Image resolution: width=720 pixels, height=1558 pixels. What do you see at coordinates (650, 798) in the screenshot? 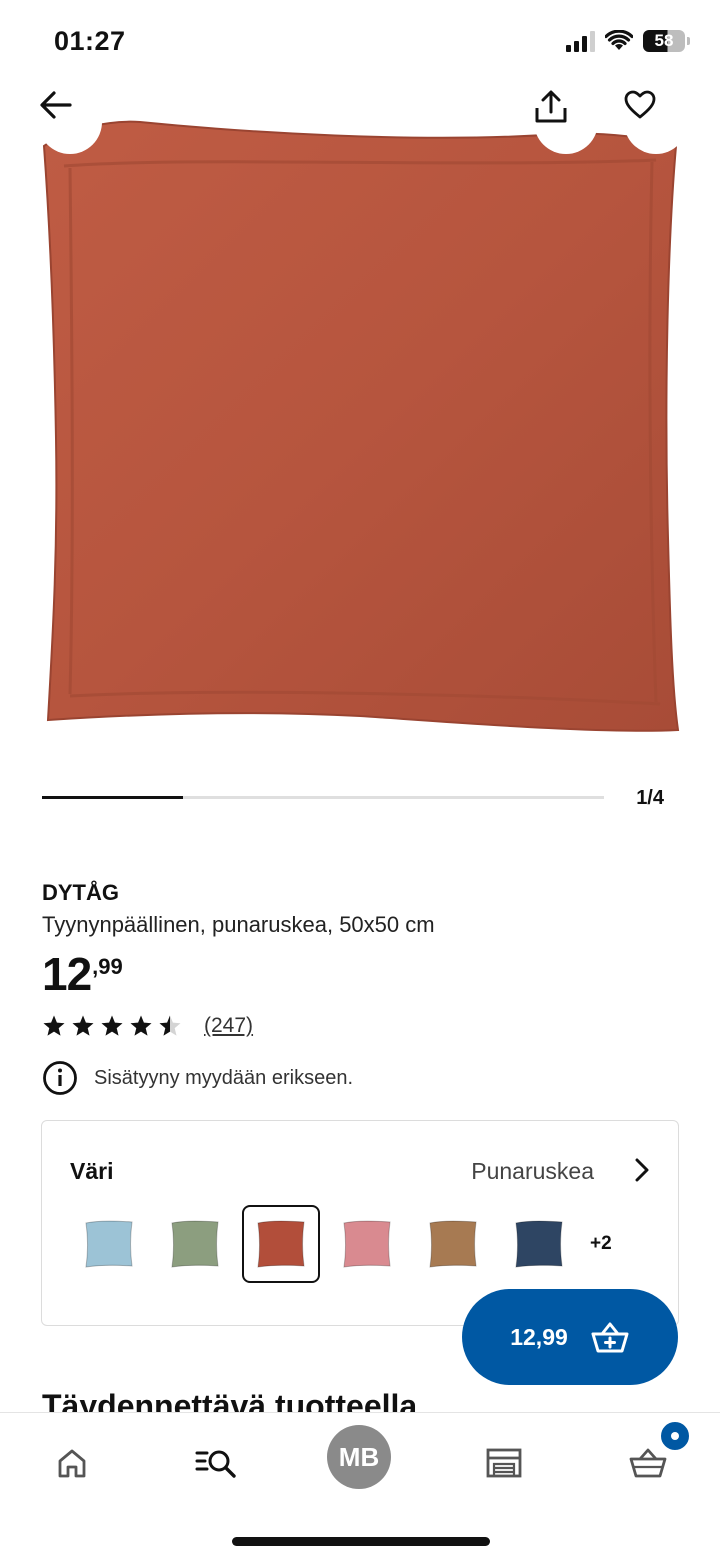
I see `image-page-counter: 1/4` at bounding box center [650, 798].